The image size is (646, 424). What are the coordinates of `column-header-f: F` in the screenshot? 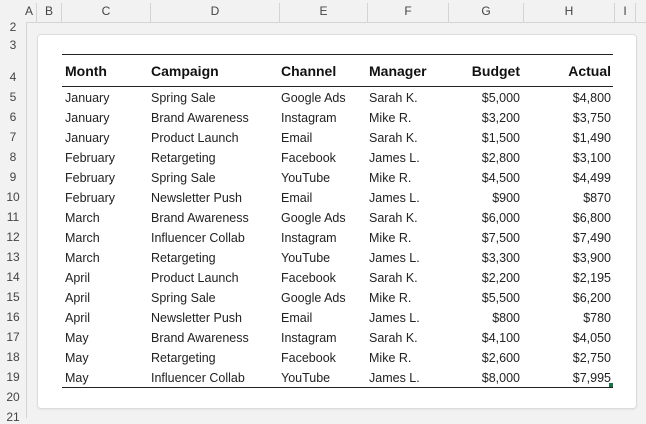 It's located at (408, 11).